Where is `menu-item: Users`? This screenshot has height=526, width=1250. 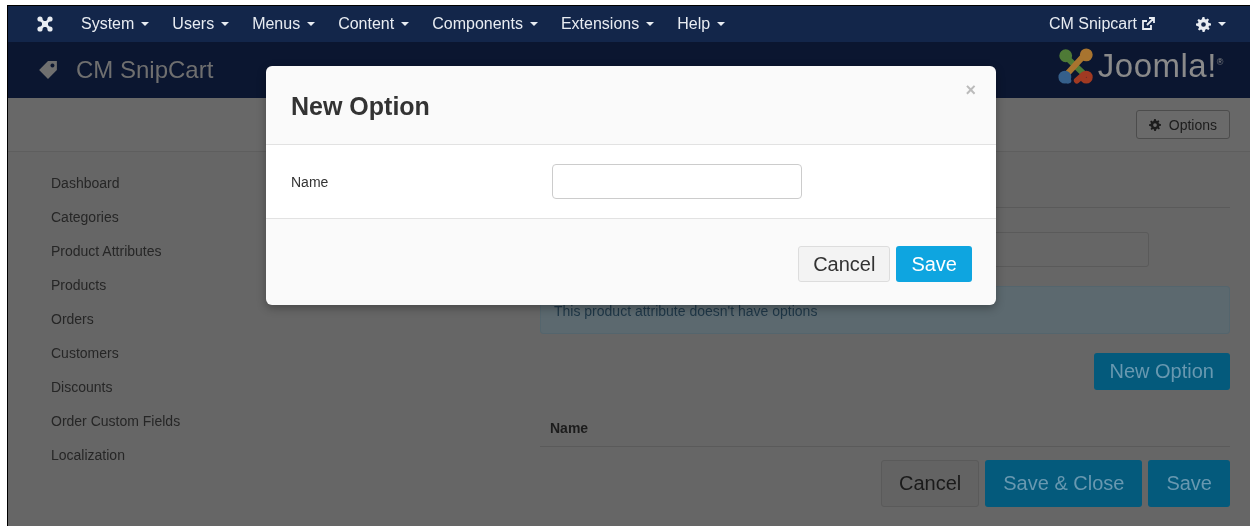 menu-item: Users is located at coordinates (201, 24).